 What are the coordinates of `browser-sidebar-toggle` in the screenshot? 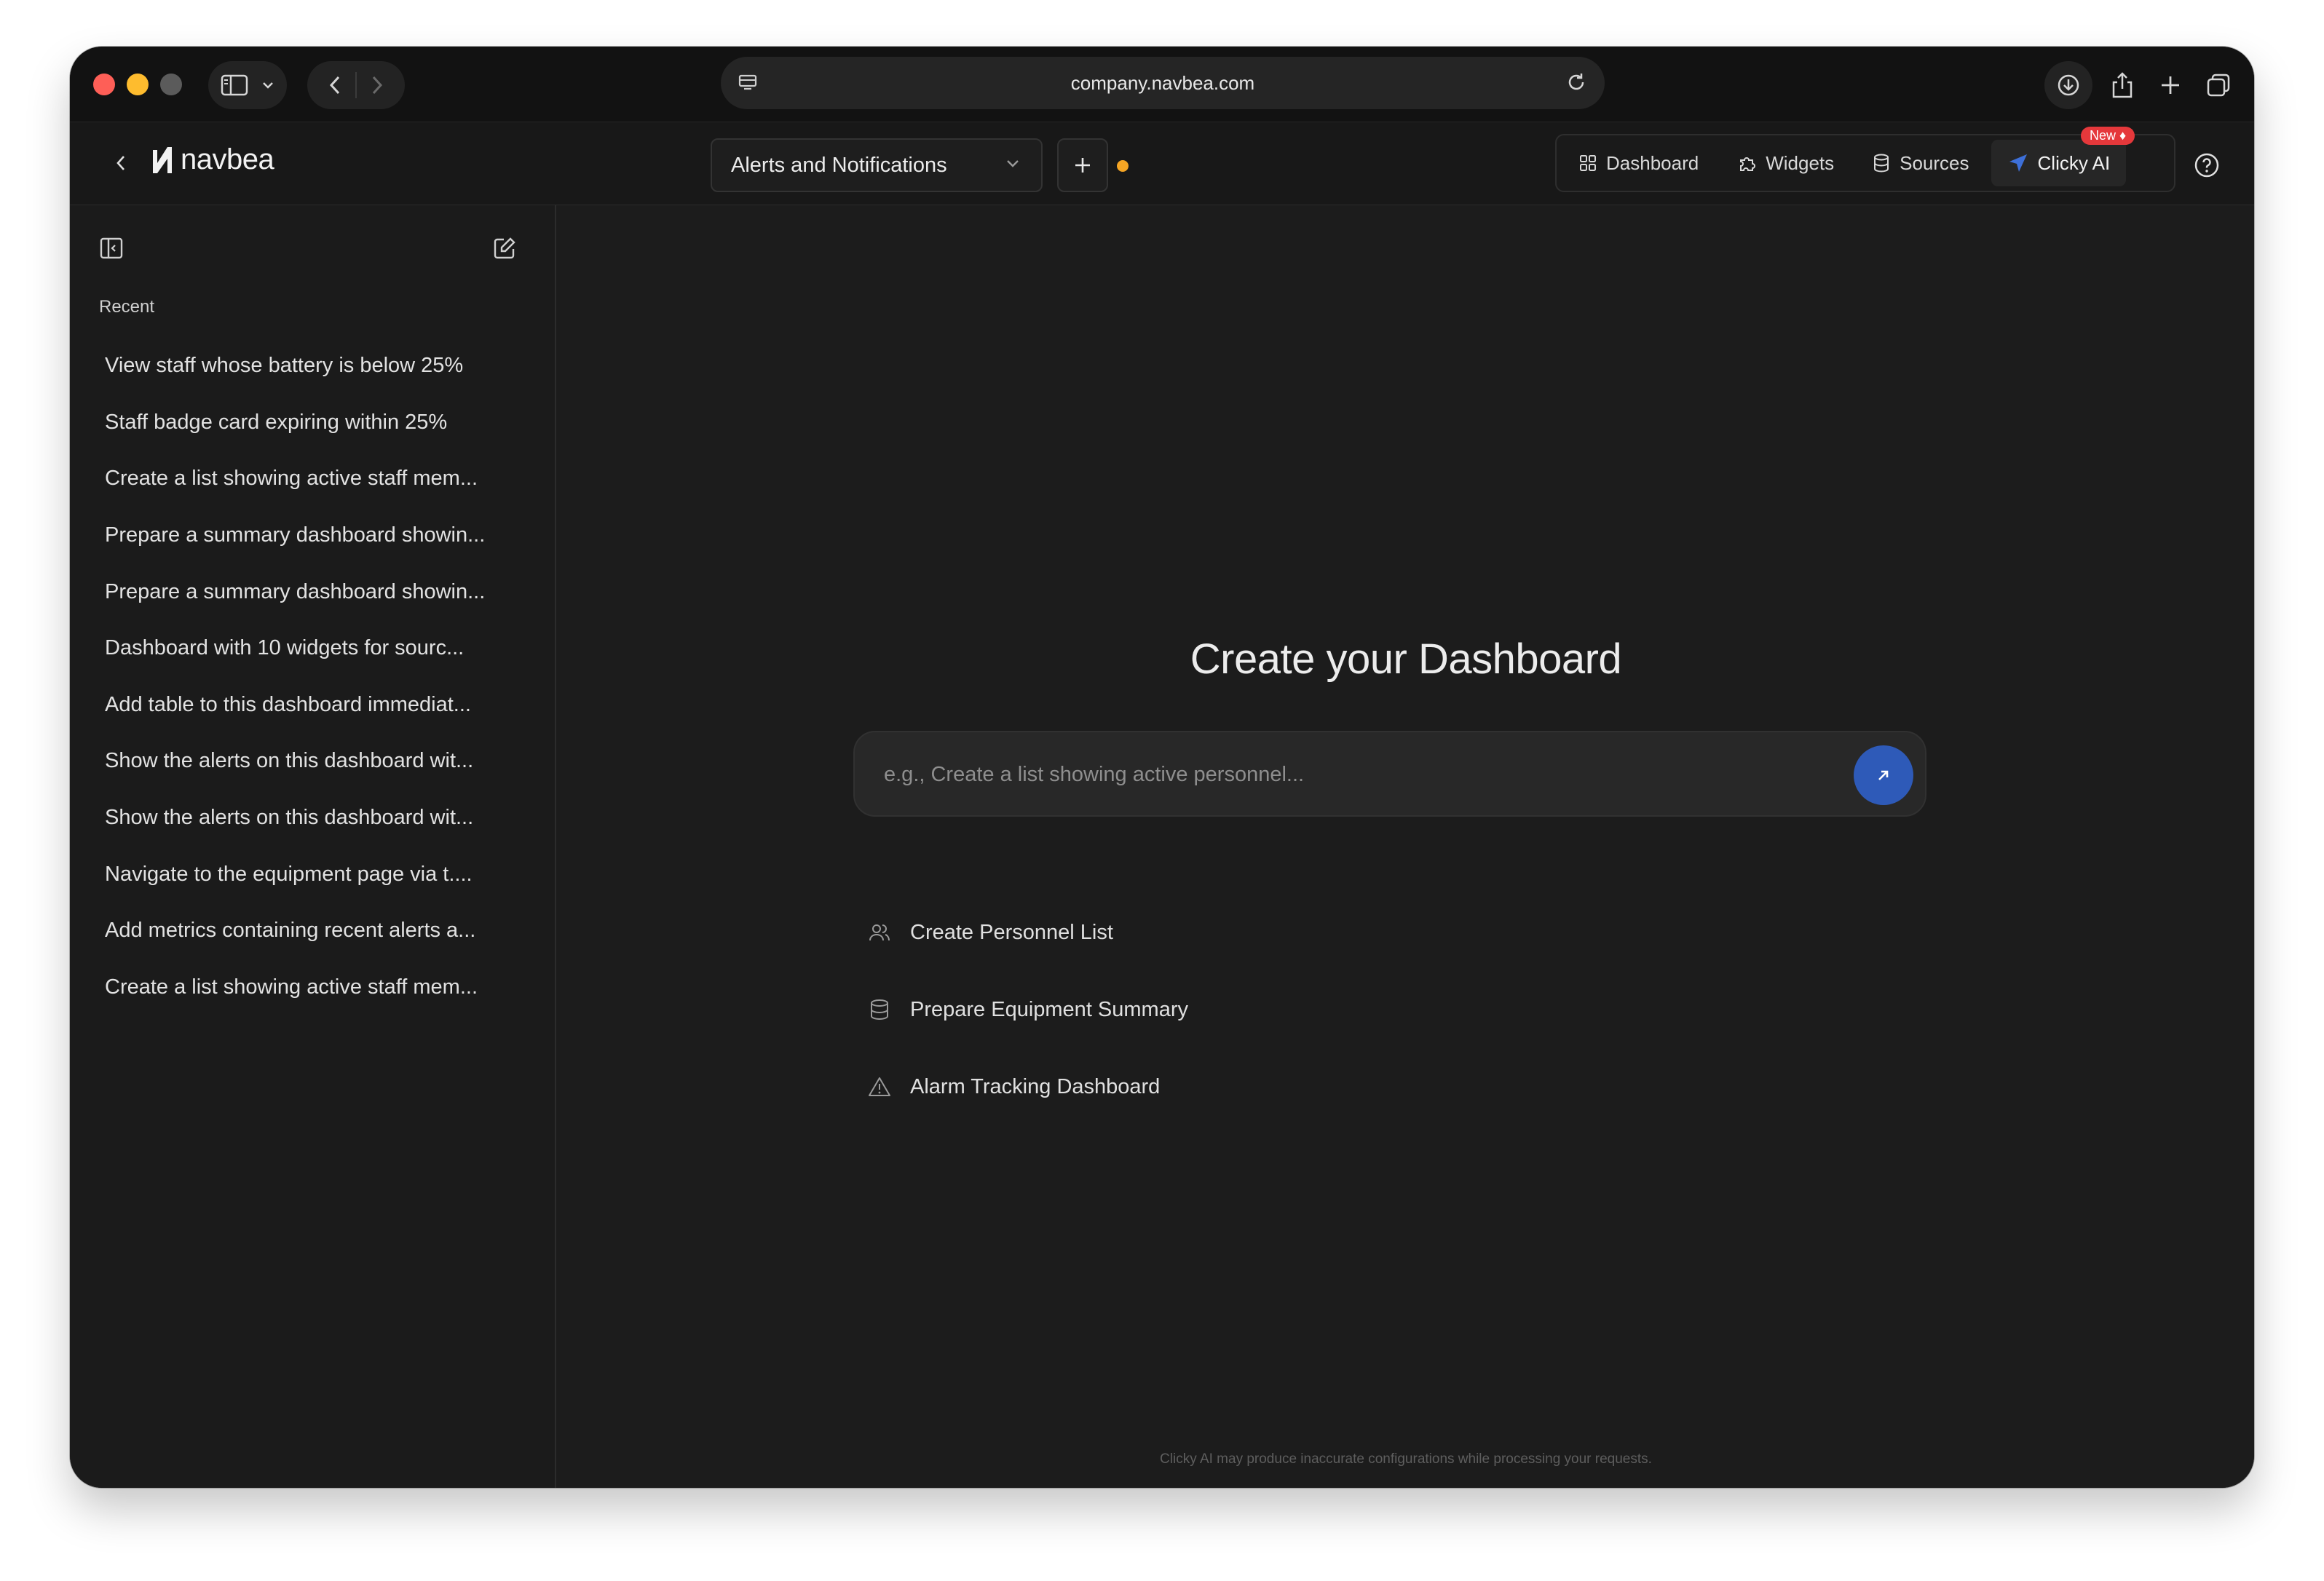 It's located at (247, 85).